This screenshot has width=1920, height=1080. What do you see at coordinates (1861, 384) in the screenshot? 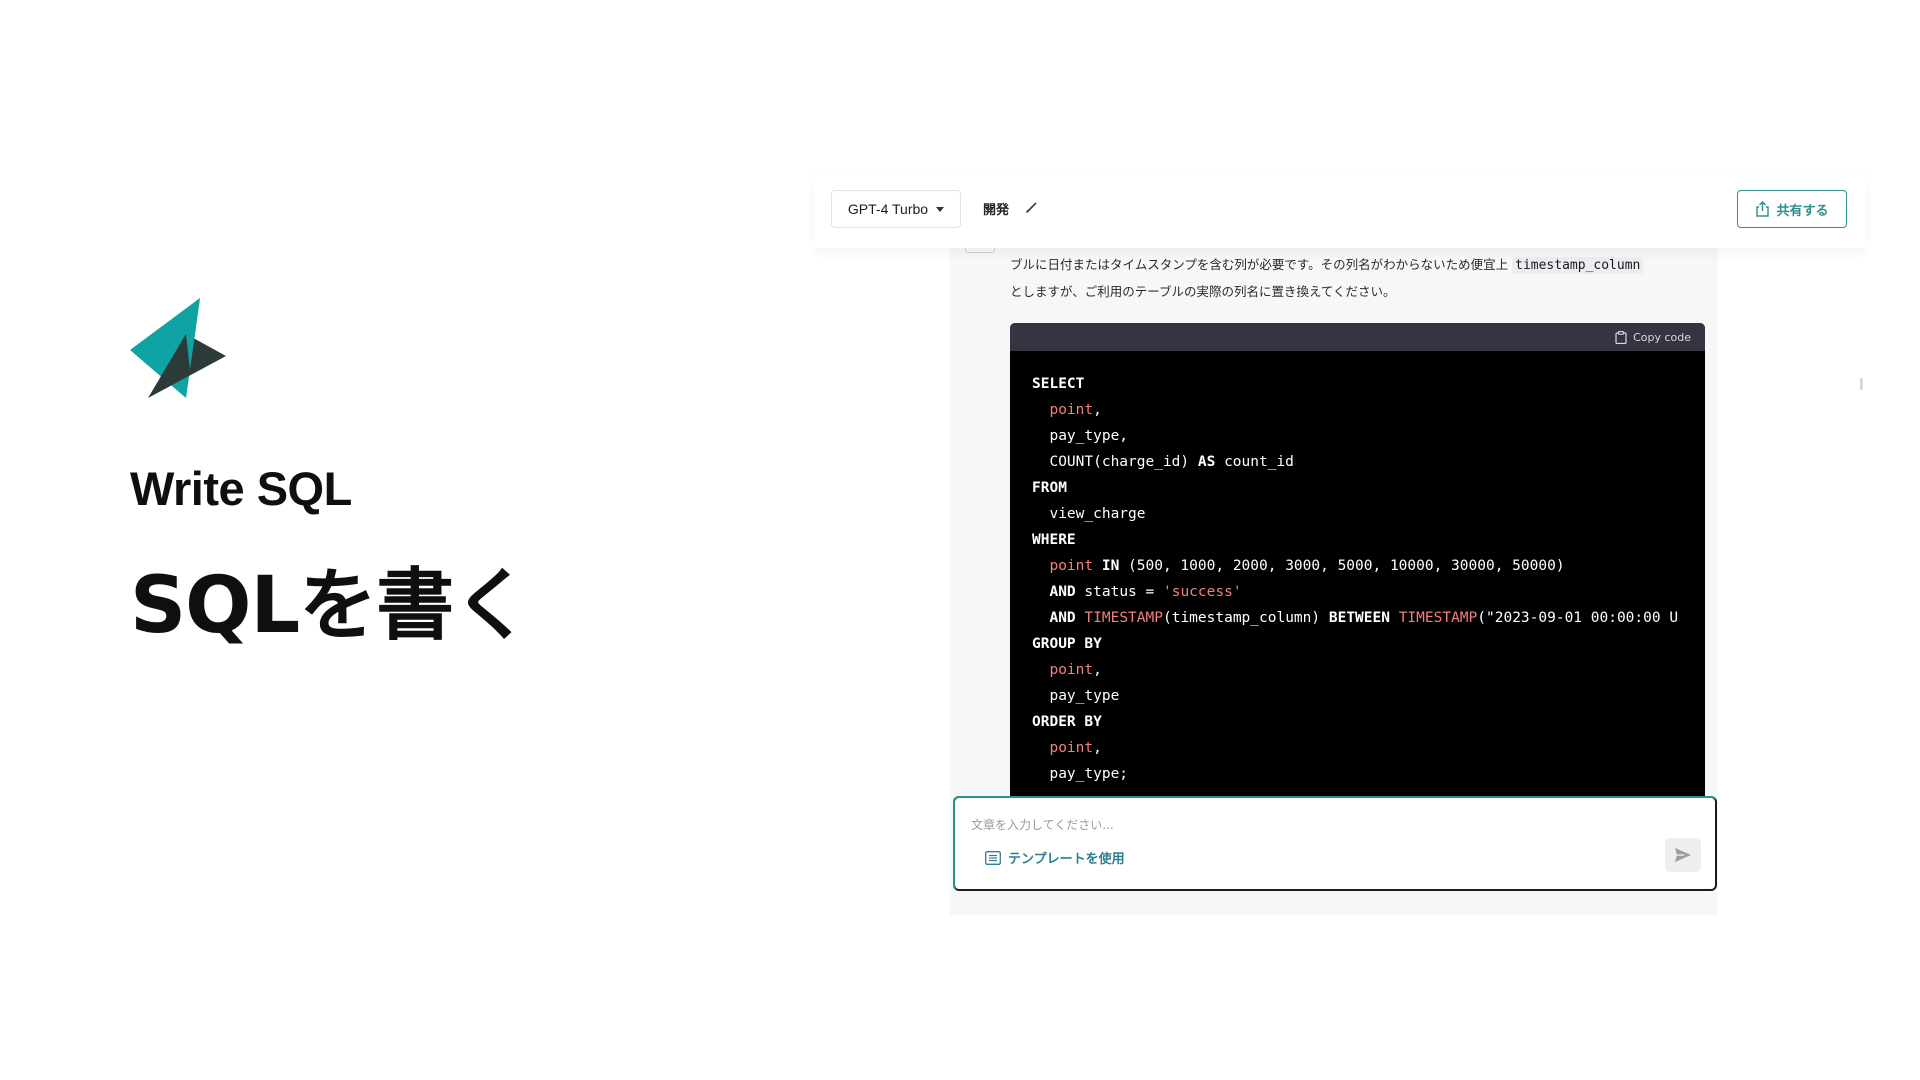
I see `vertical-scrollbar` at bounding box center [1861, 384].